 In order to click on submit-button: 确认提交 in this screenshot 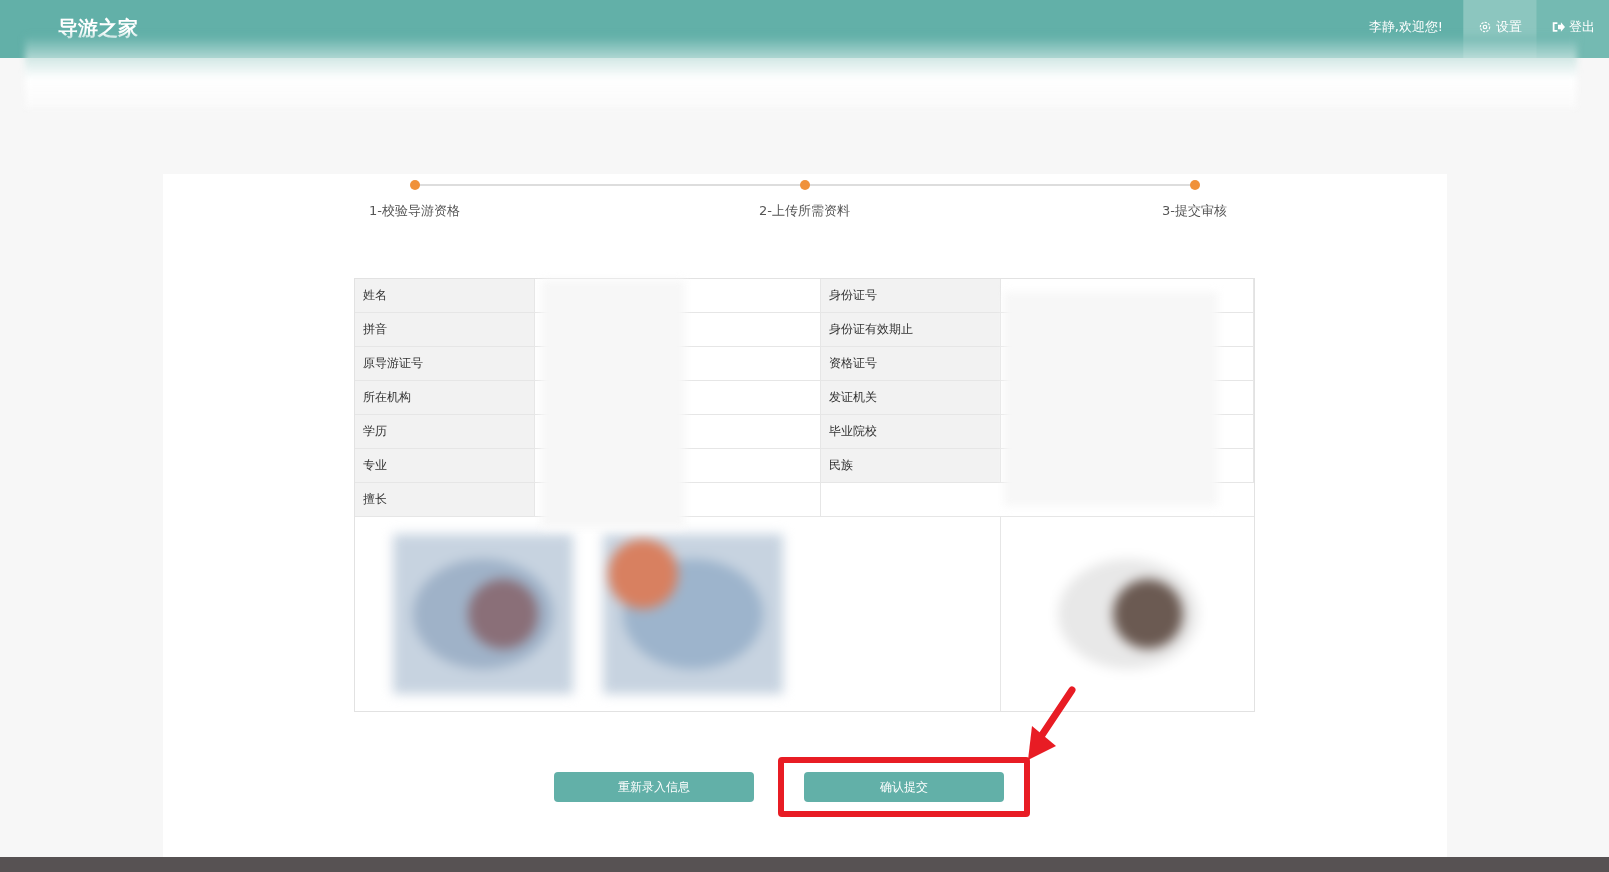, I will do `click(903, 787)`.